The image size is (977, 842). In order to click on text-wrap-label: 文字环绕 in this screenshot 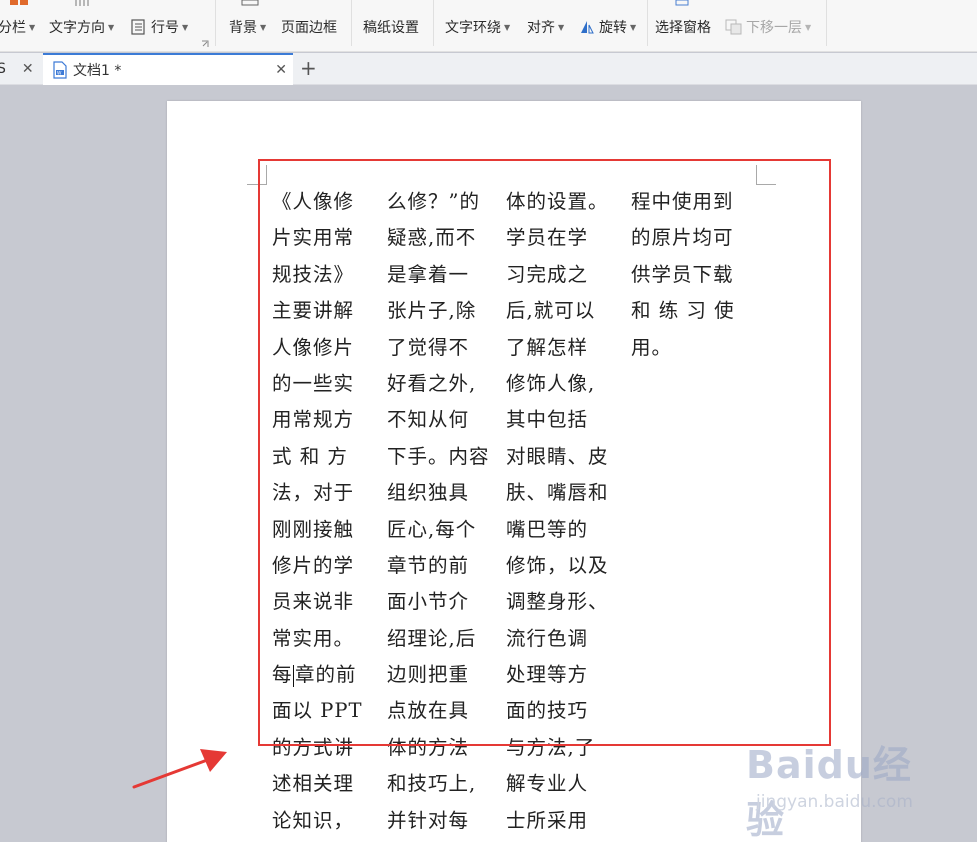, I will do `click(473, 28)`.